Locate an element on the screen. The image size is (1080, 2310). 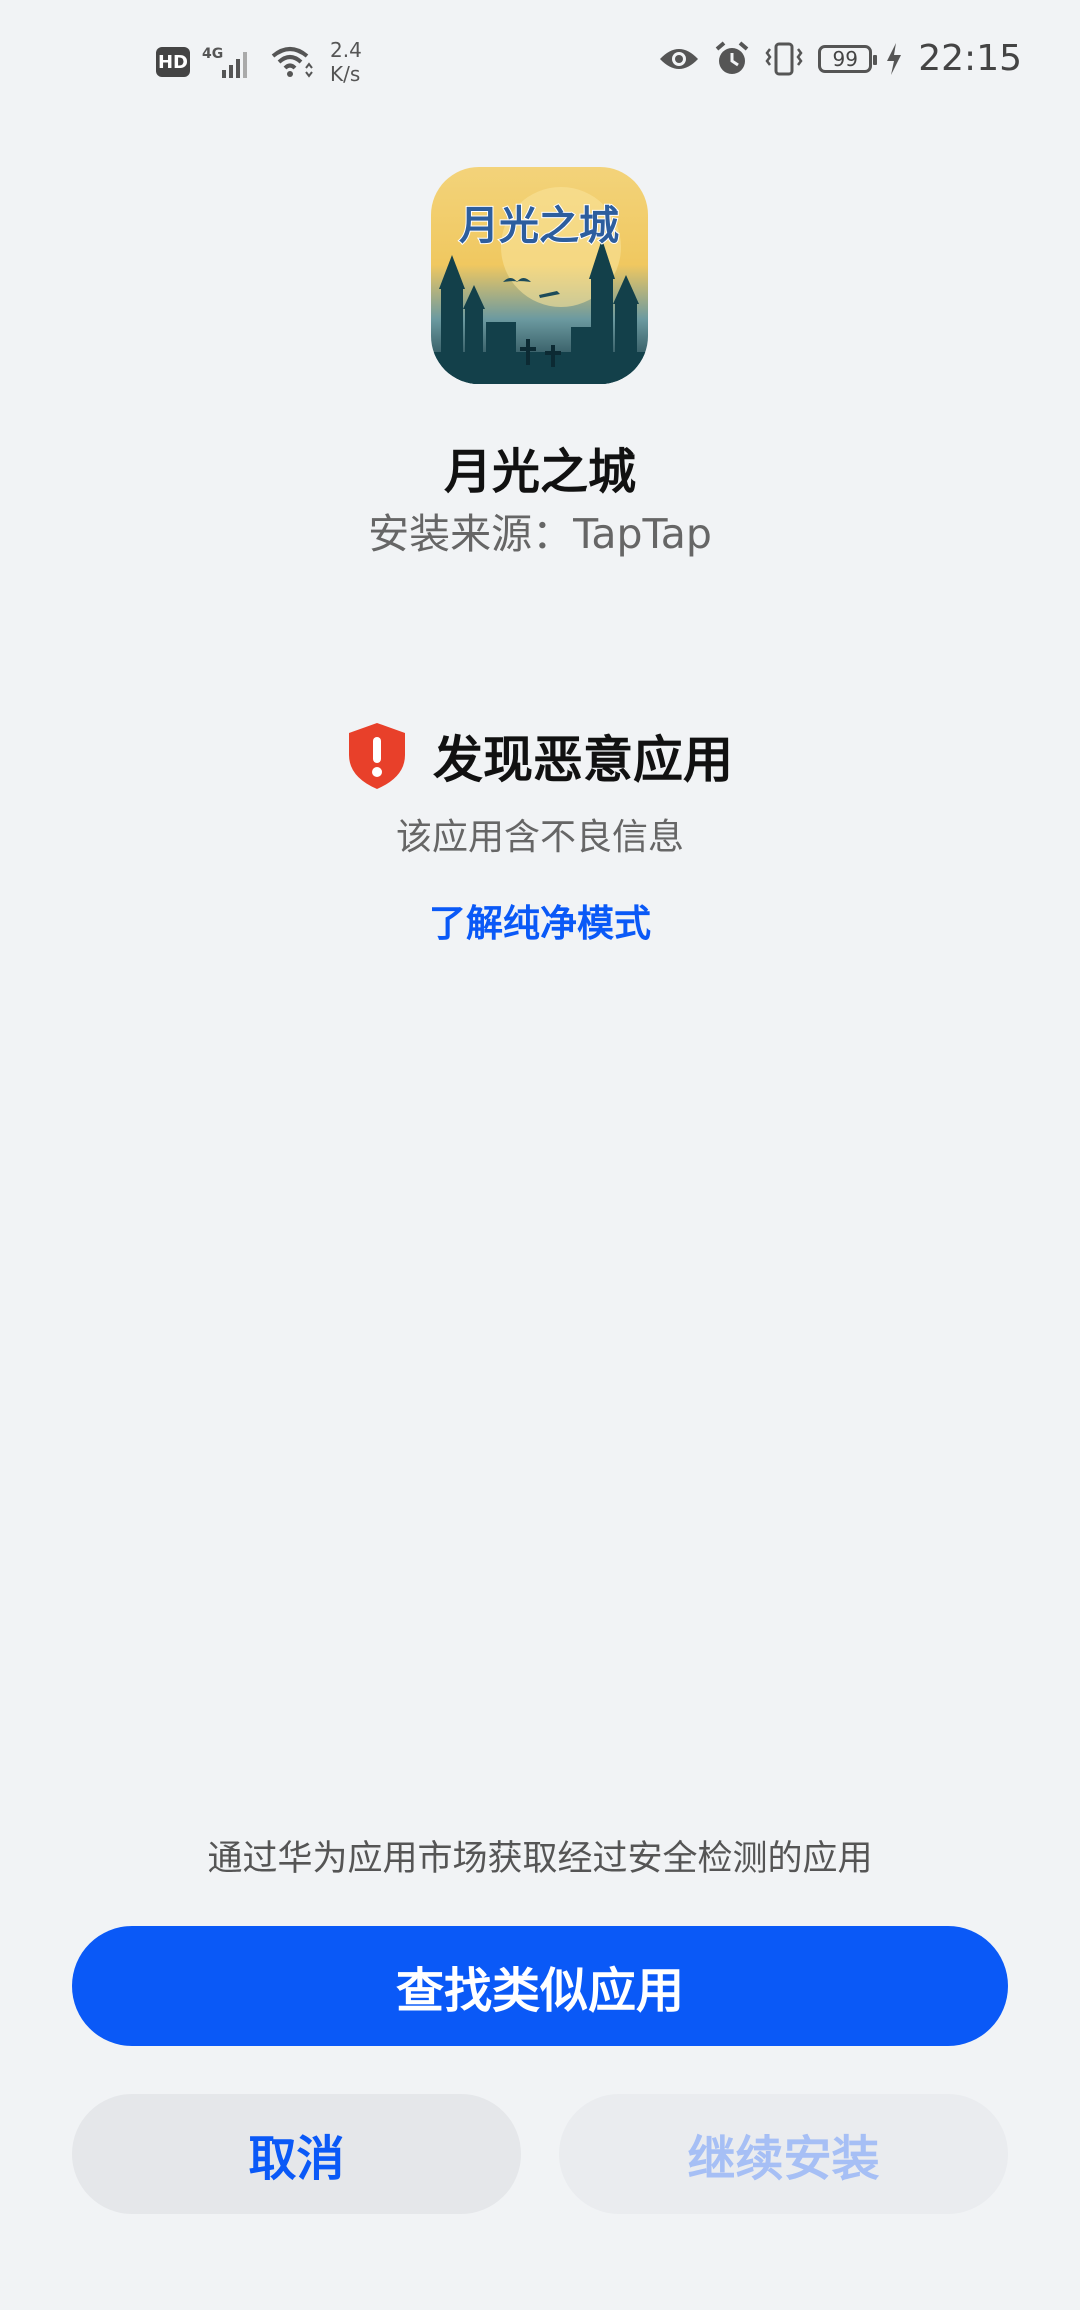
eye-icon is located at coordinates (679, 58).